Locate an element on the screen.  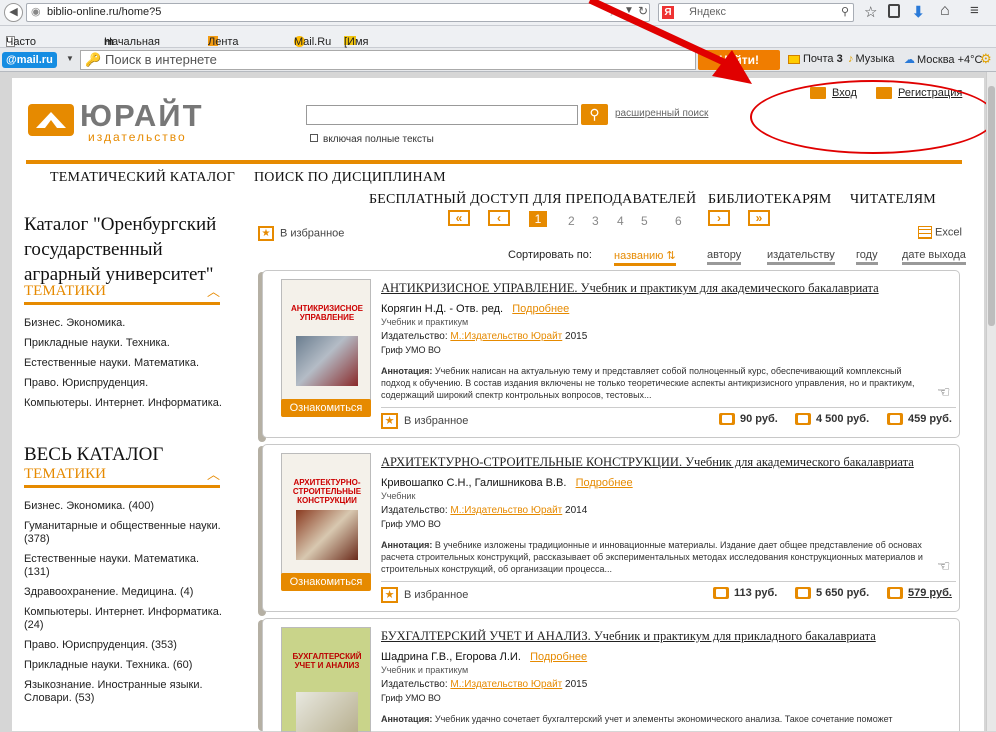
annotation-arrow-shaft is located at coordinates (659, 34).